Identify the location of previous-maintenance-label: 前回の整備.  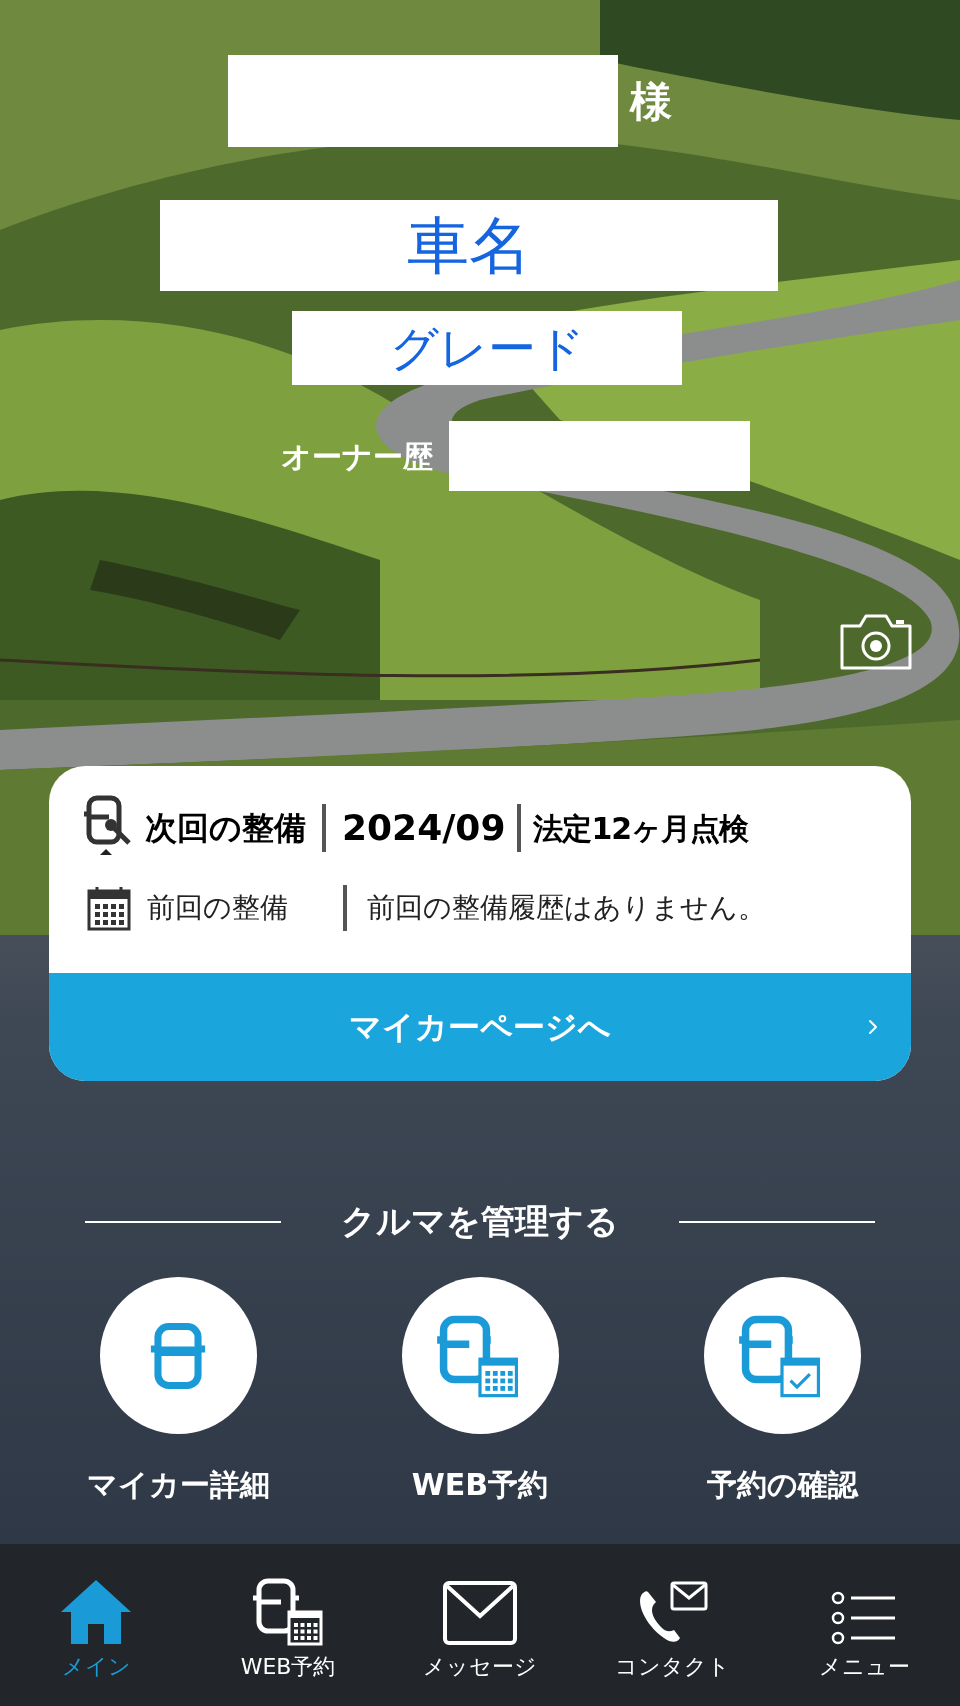
(218, 908).